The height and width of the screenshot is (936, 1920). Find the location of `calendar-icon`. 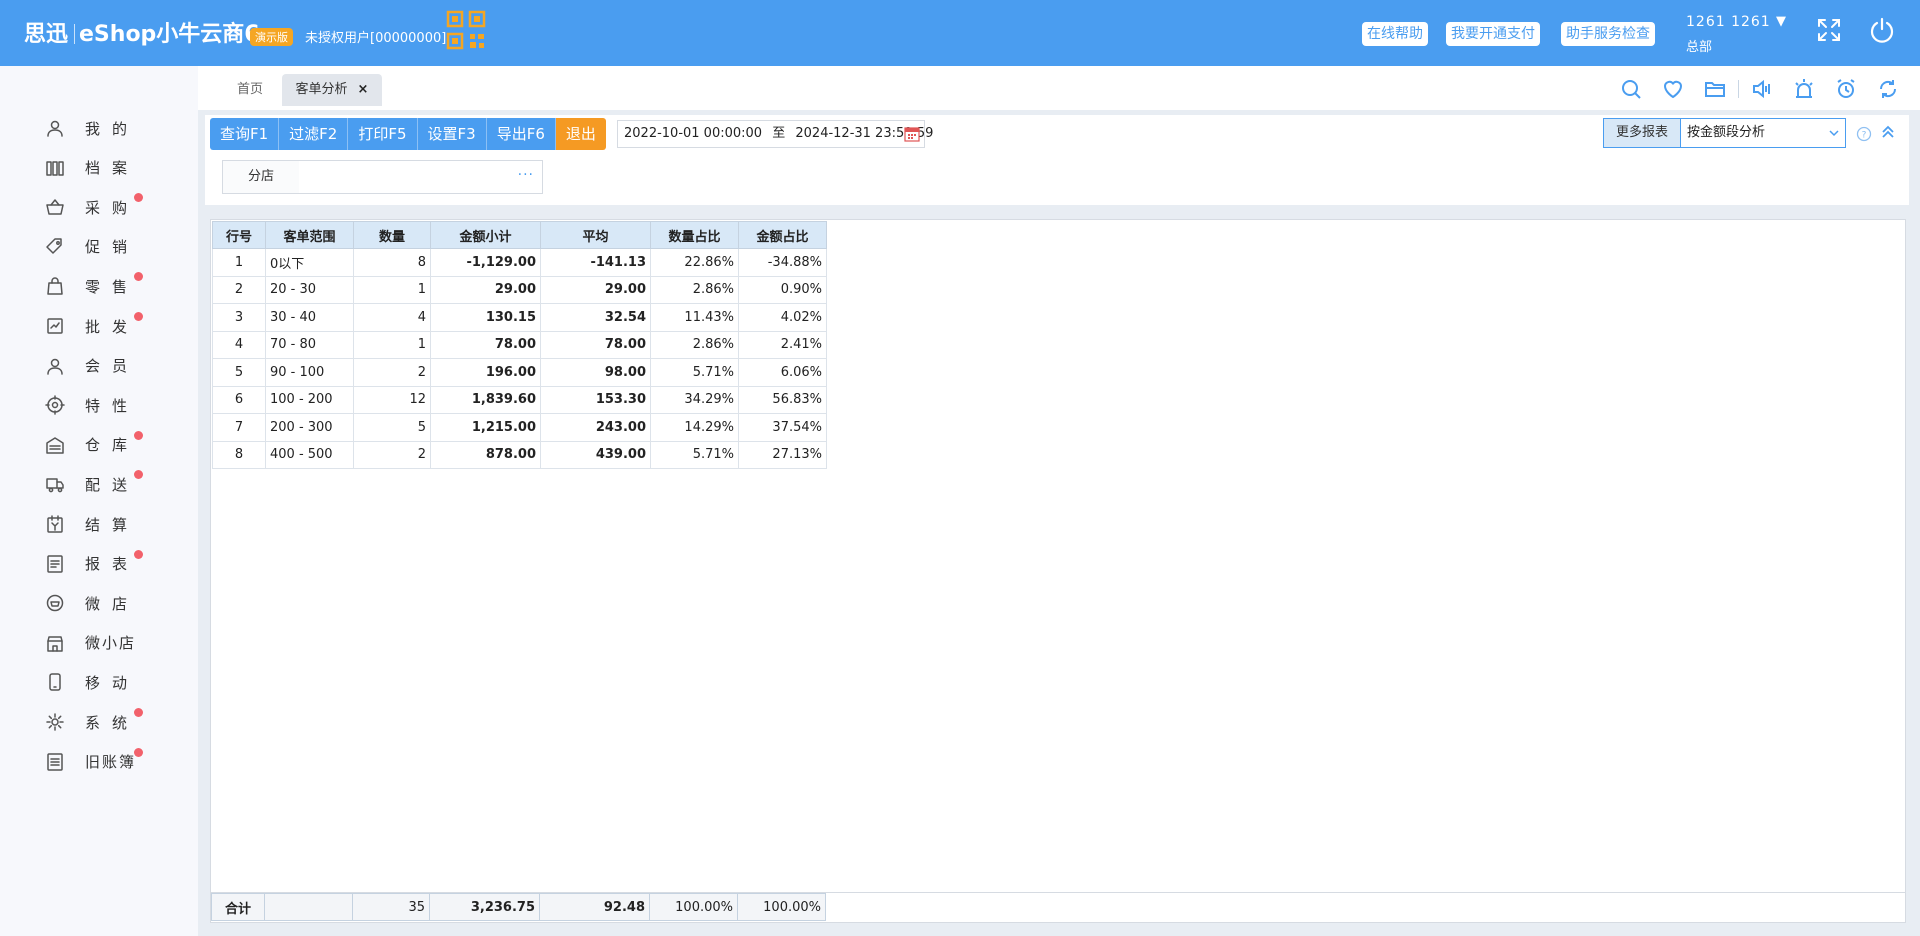

calendar-icon is located at coordinates (912, 134).